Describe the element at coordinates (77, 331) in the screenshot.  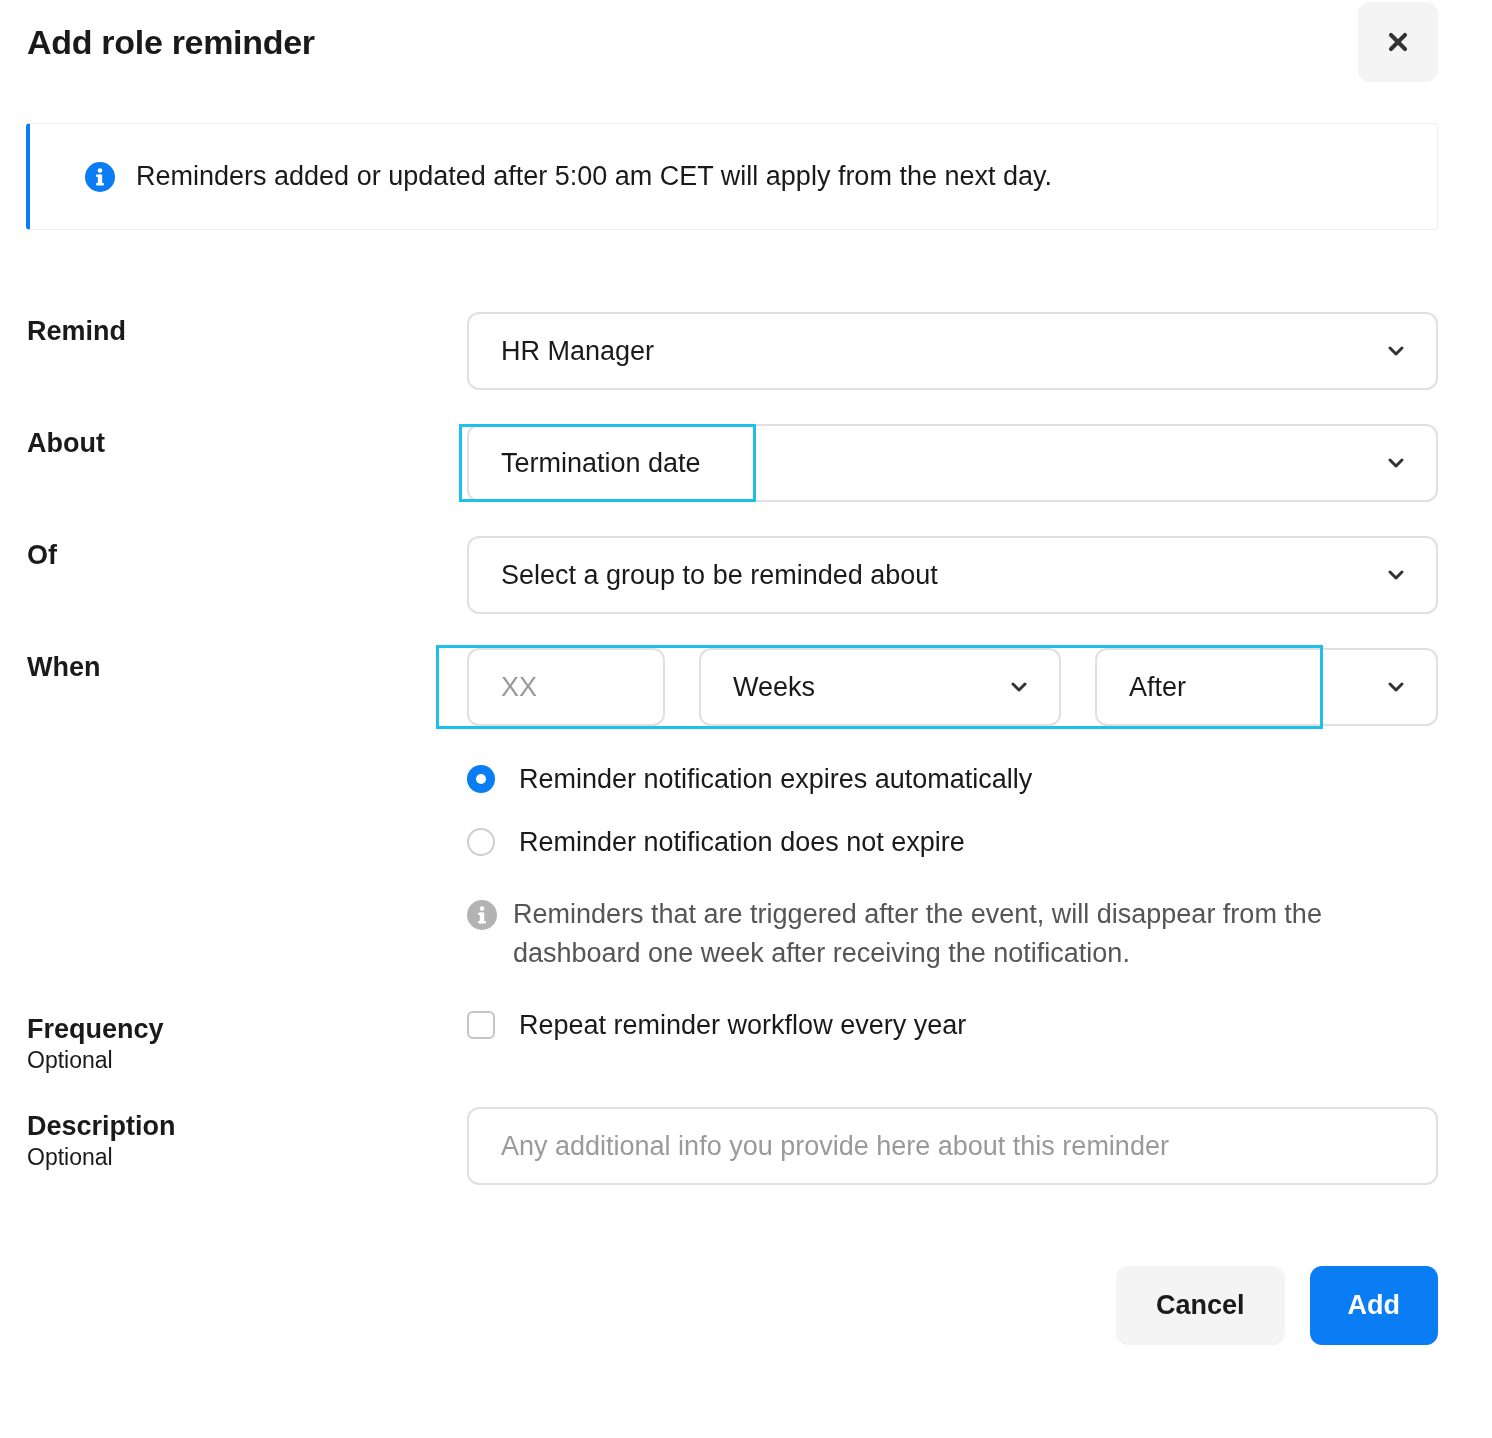
I see `field-label: Remind` at that location.